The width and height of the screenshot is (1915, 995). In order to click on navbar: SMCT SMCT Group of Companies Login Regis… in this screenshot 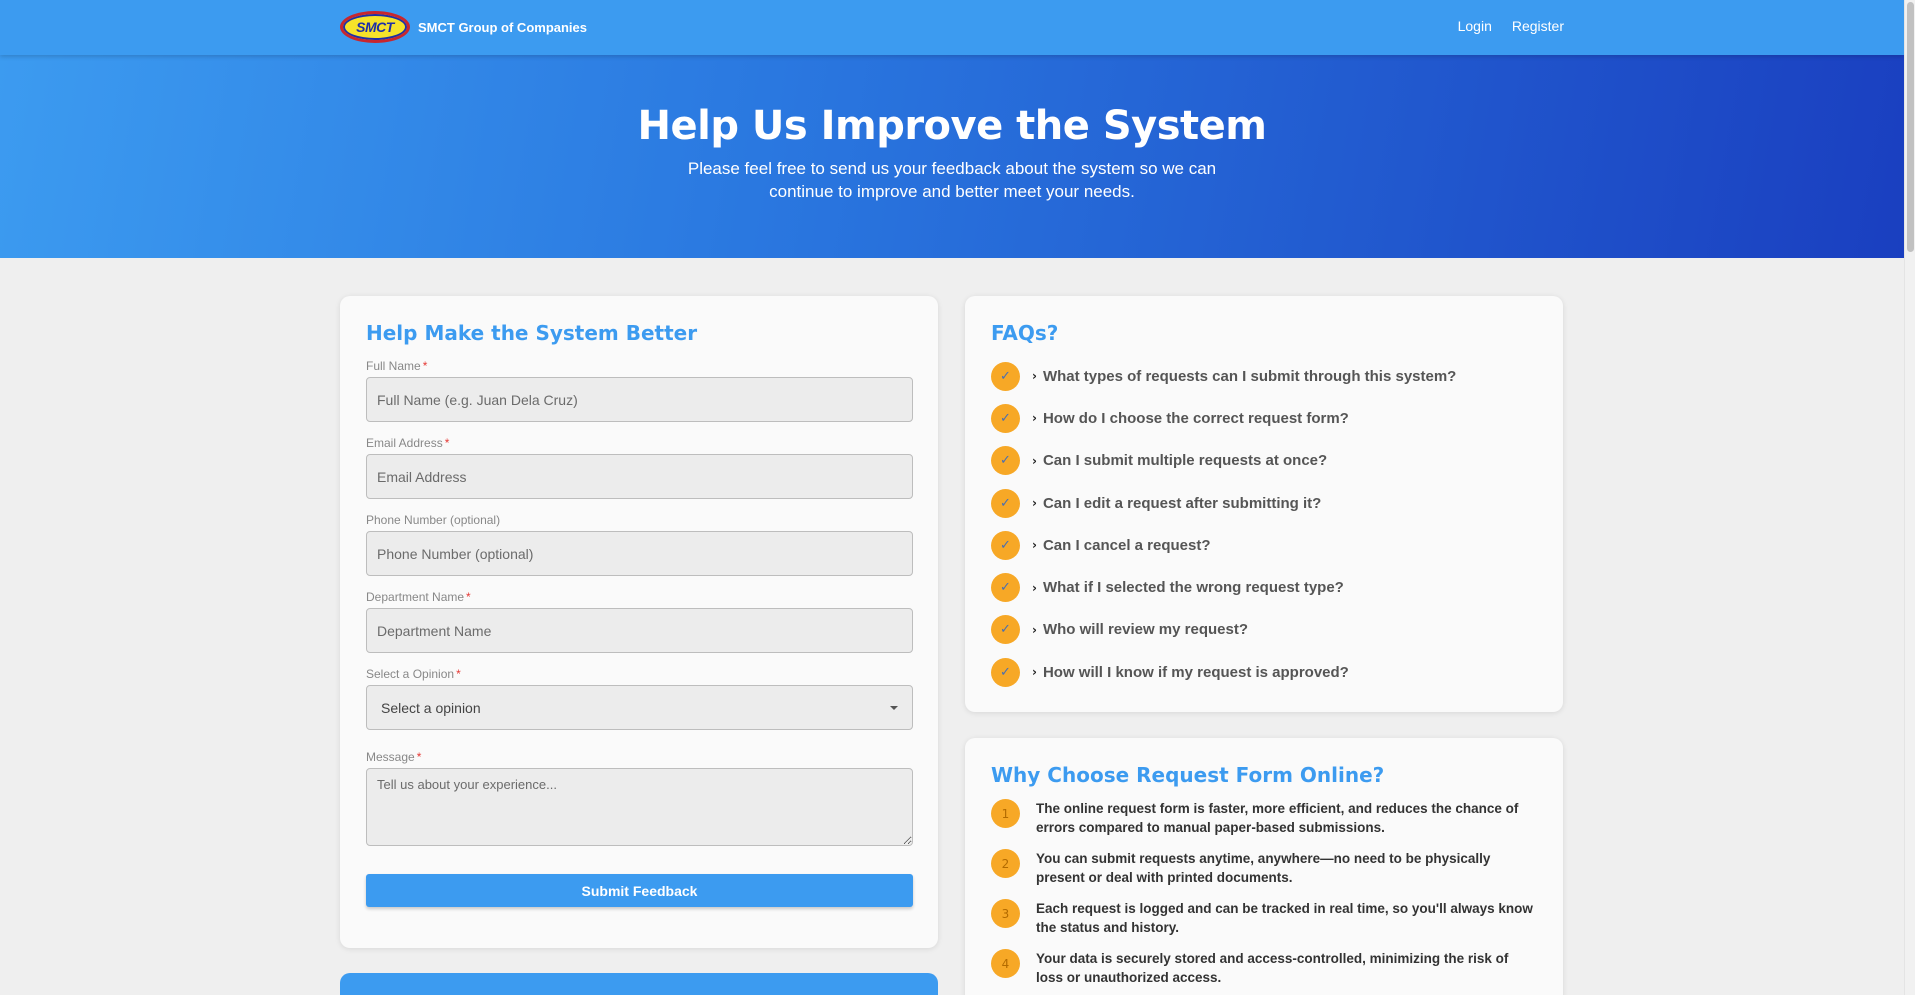, I will do `click(952, 27)`.